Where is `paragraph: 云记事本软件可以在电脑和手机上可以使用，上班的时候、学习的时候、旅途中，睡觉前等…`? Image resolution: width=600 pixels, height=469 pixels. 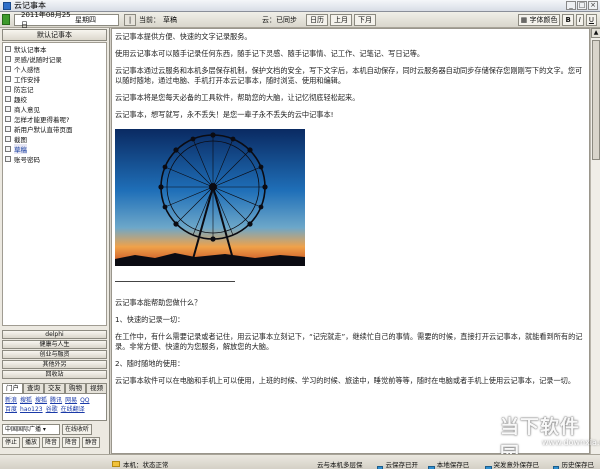 paragraph: 云记事本软件可以在电脑和手机上可以使用，上班的时候、学习的时候、旅途中，睡觉前等… is located at coordinates (345, 380).